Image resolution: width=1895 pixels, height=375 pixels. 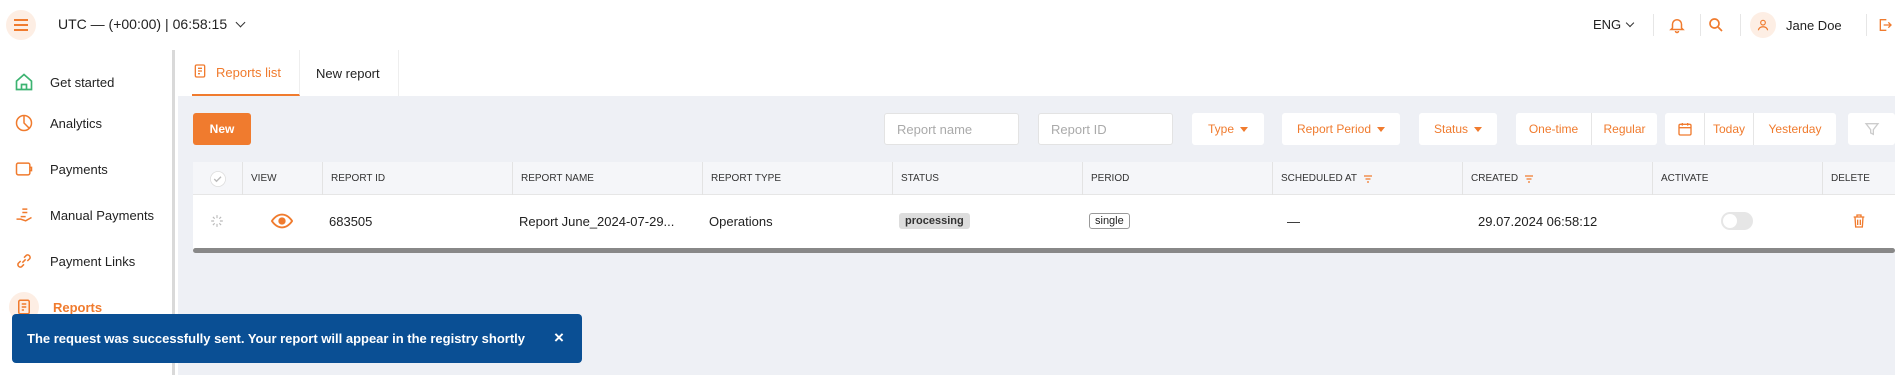 I want to click on search-icon, so click(x=1716, y=25).